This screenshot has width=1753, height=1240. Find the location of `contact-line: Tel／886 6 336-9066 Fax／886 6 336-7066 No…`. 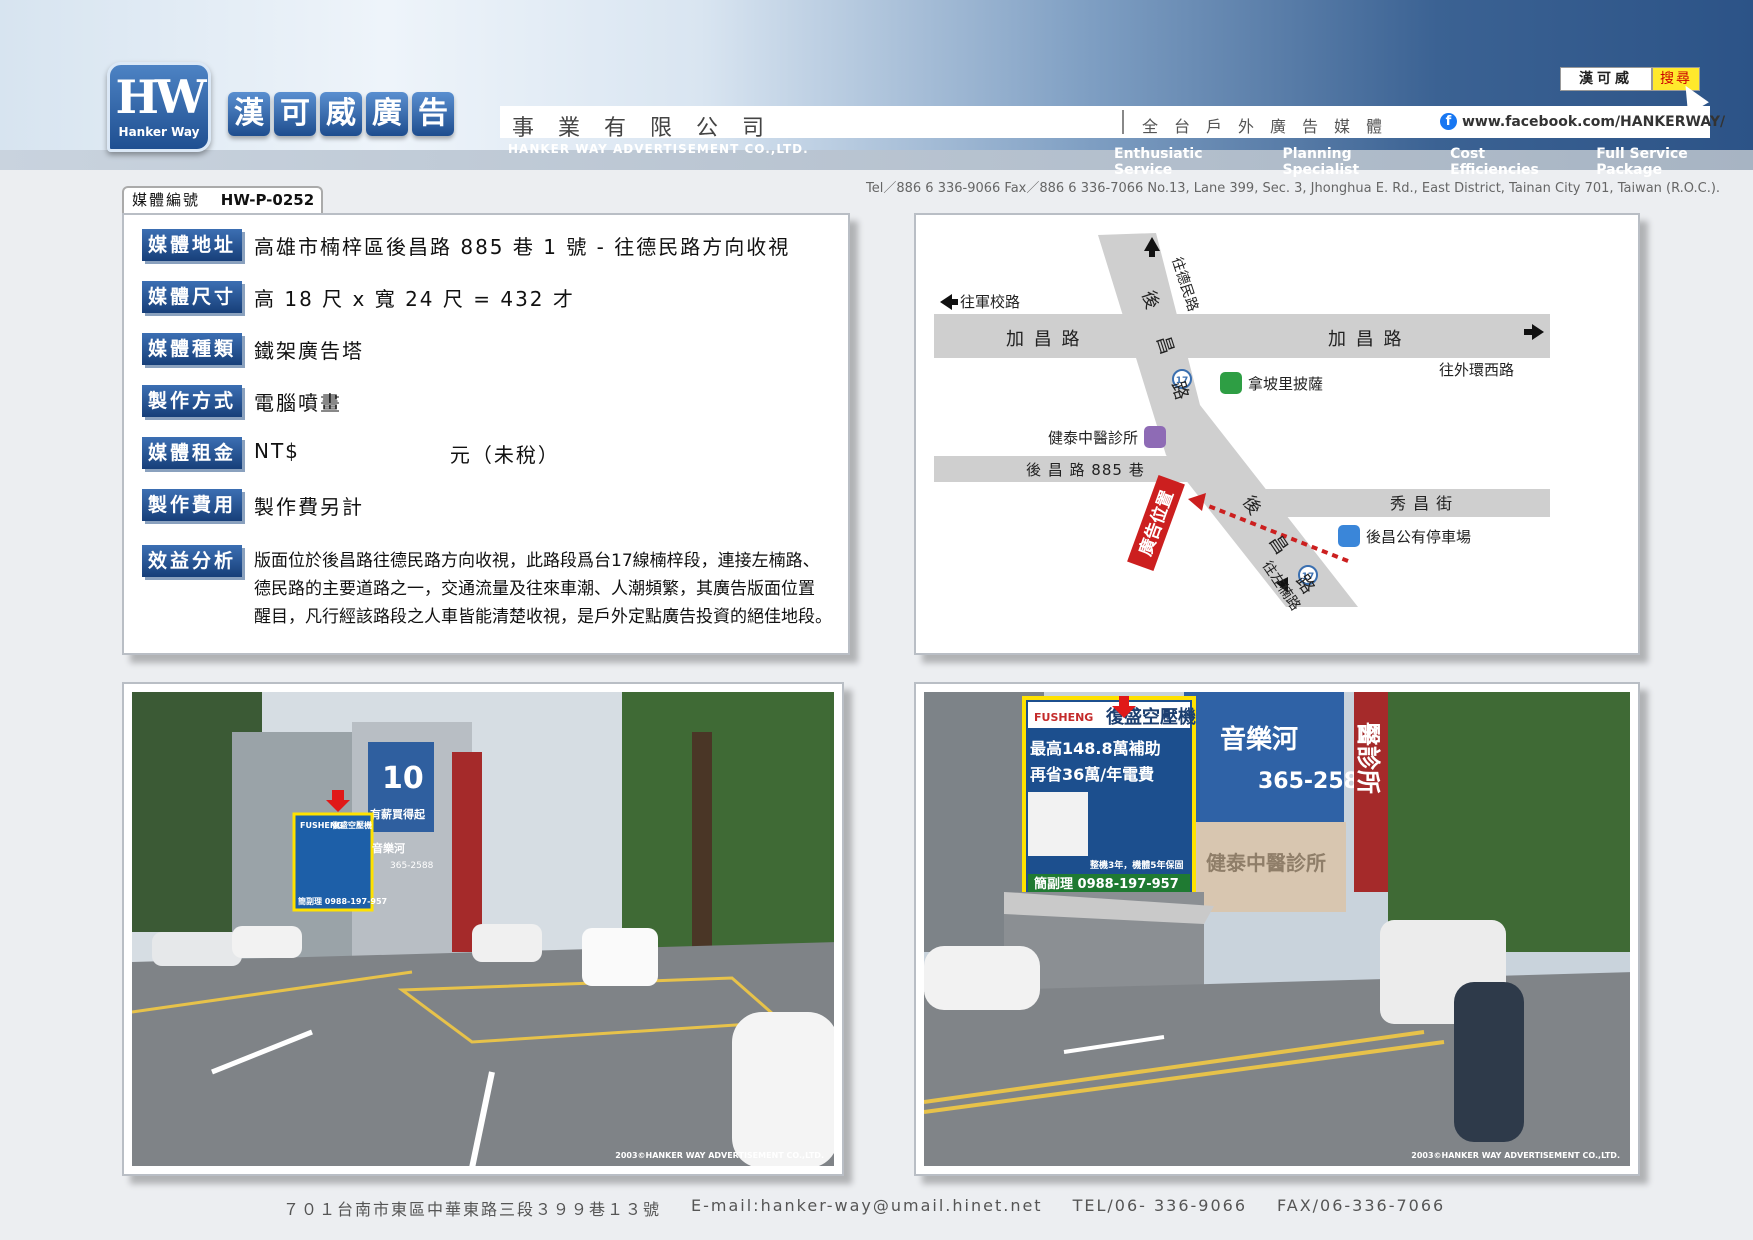

contact-line: Tel／886 6 336-9066 Fax／886 6 336-7066 No… is located at coordinates (1293, 188).